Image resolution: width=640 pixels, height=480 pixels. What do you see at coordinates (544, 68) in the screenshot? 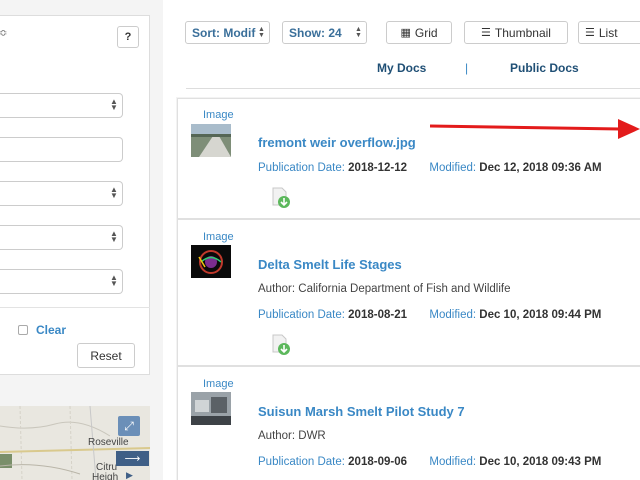
I see `tab-public-docs: Public Docs` at bounding box center [544, 68].